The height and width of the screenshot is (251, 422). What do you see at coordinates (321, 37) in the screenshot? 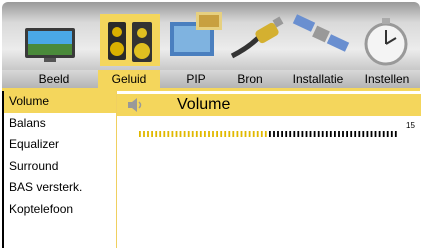
I see `satellite-icon` at bounding box center [321, 37].